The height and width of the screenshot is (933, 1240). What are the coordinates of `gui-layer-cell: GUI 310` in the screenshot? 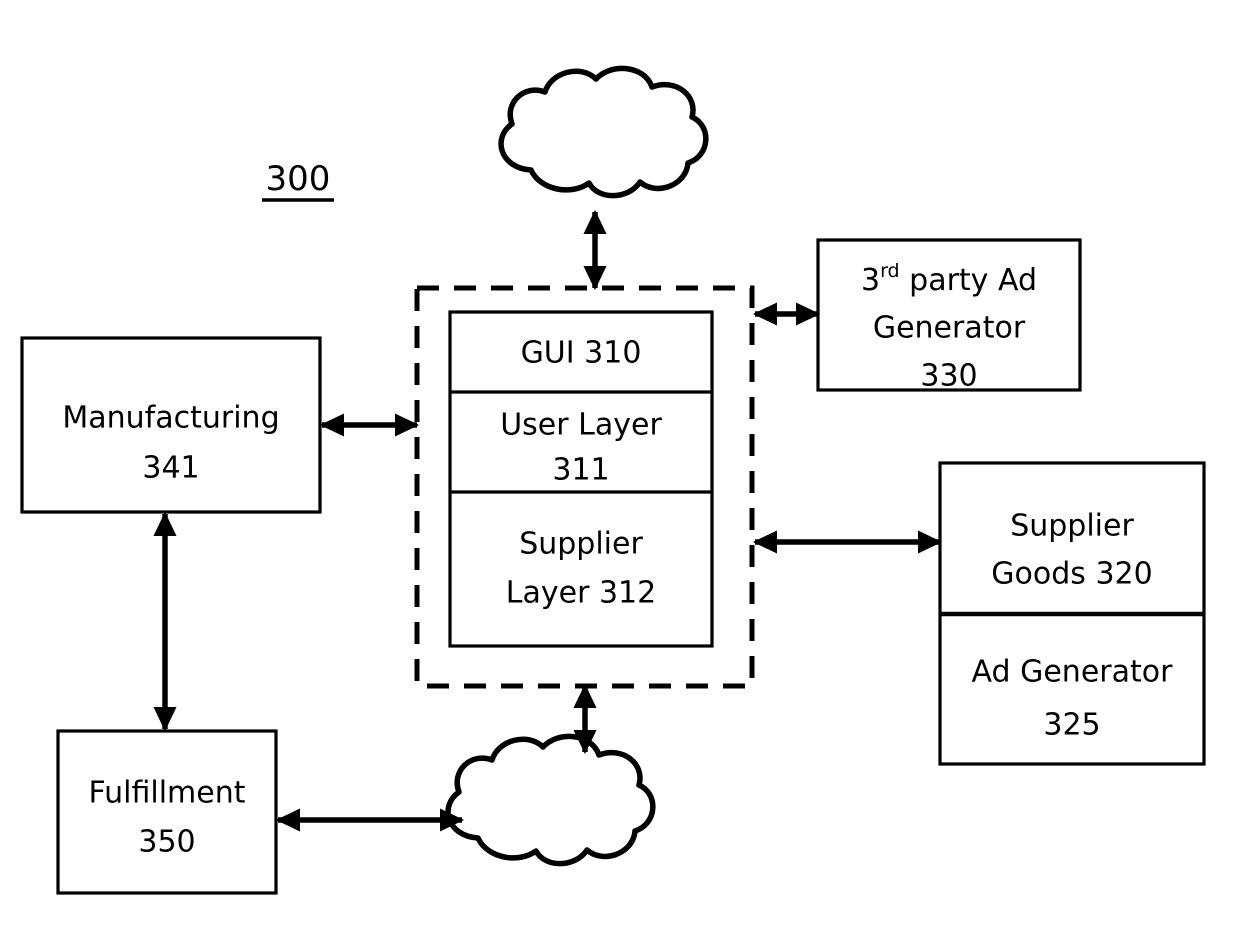 It's located at (581, 353).